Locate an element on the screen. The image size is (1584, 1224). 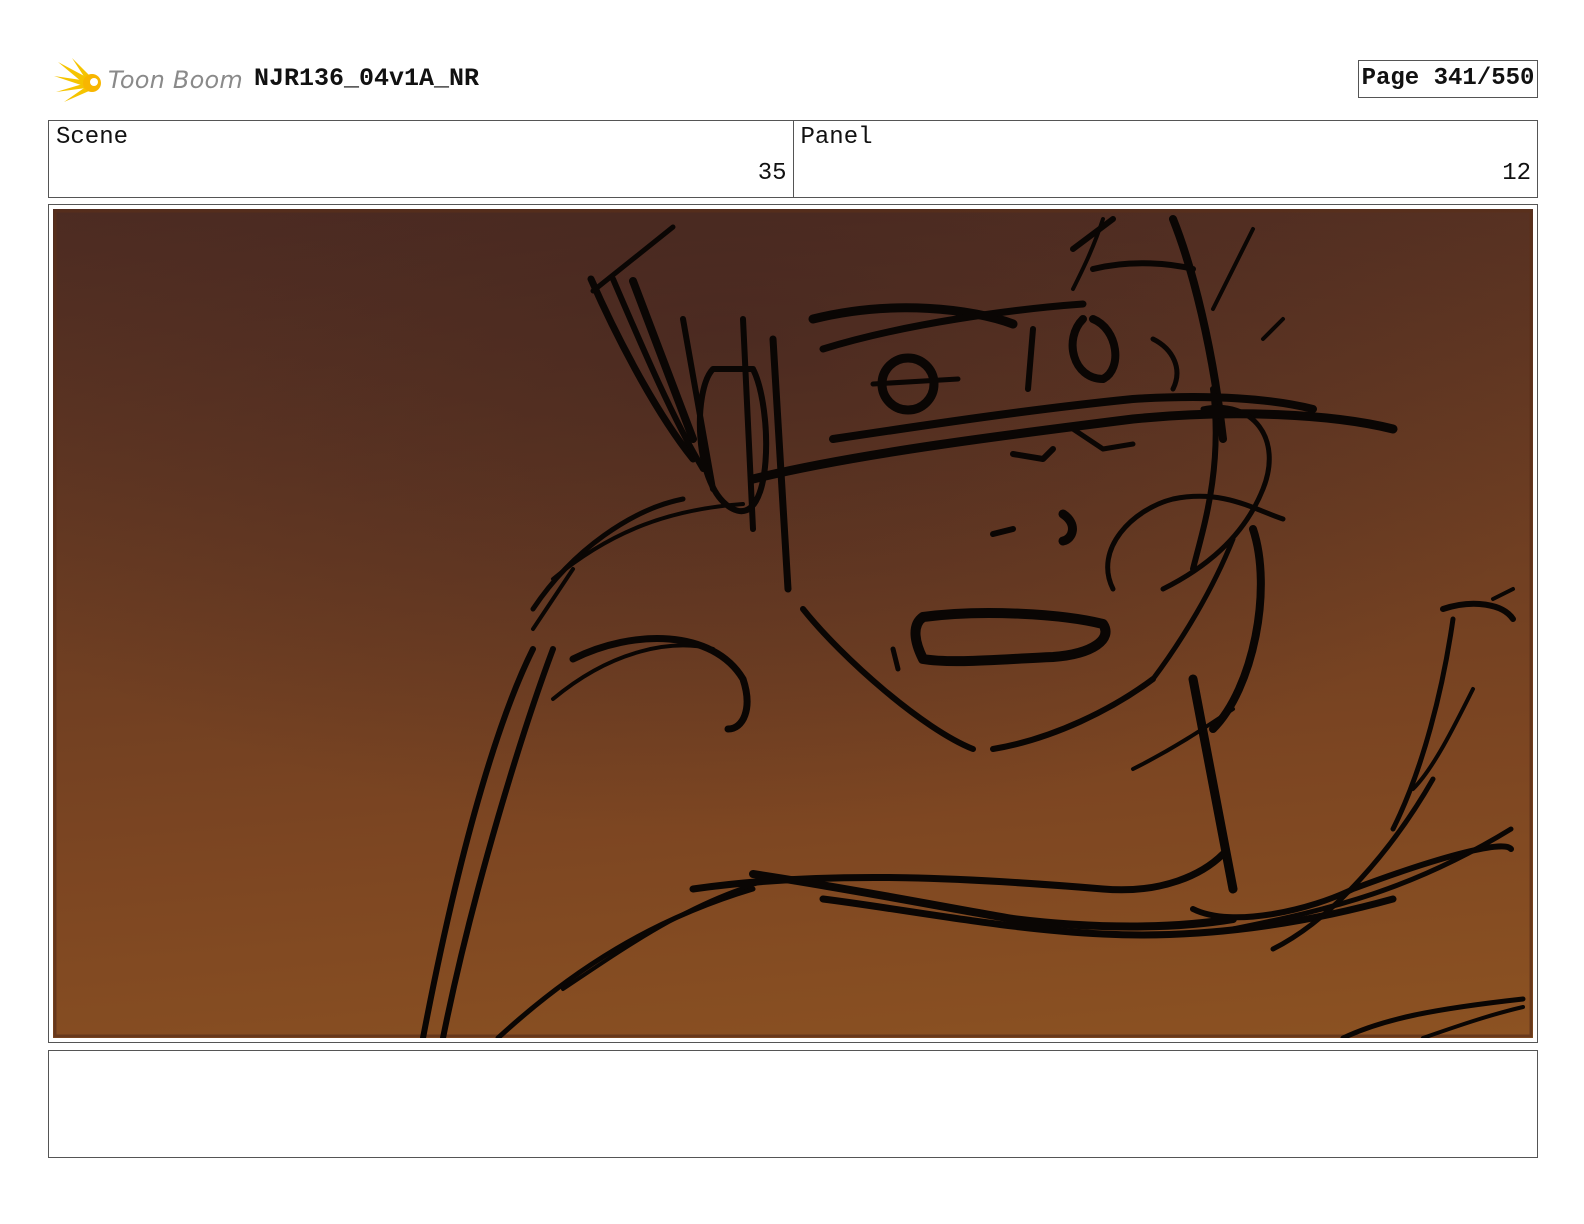
toon-boom-logo: Toon Boom is located at coordinates (147, 81).